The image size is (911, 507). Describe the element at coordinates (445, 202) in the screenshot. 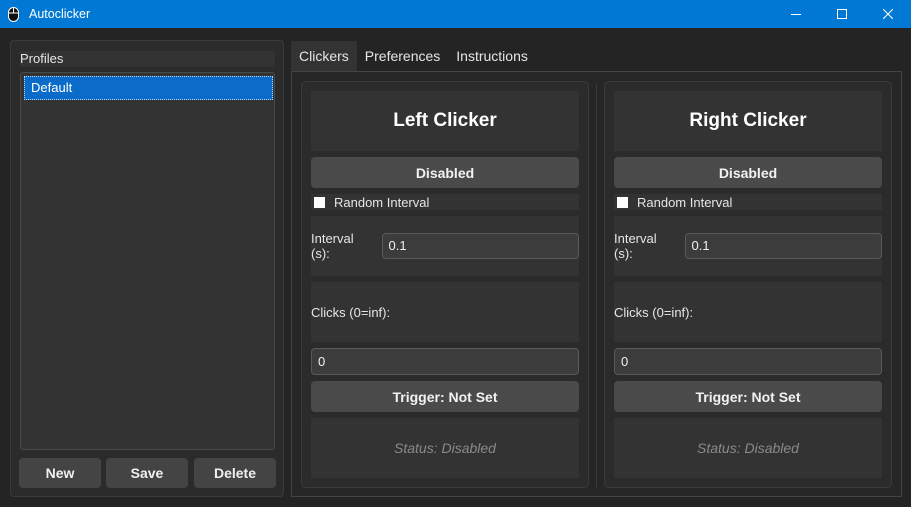

I see `left-random-interval-row: Random Interval` at that location.